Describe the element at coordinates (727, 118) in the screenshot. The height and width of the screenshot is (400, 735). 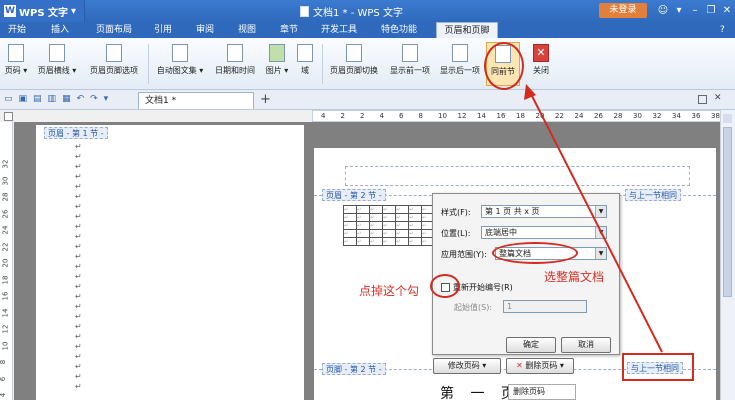
I see `scroll-up-icon` at that location.